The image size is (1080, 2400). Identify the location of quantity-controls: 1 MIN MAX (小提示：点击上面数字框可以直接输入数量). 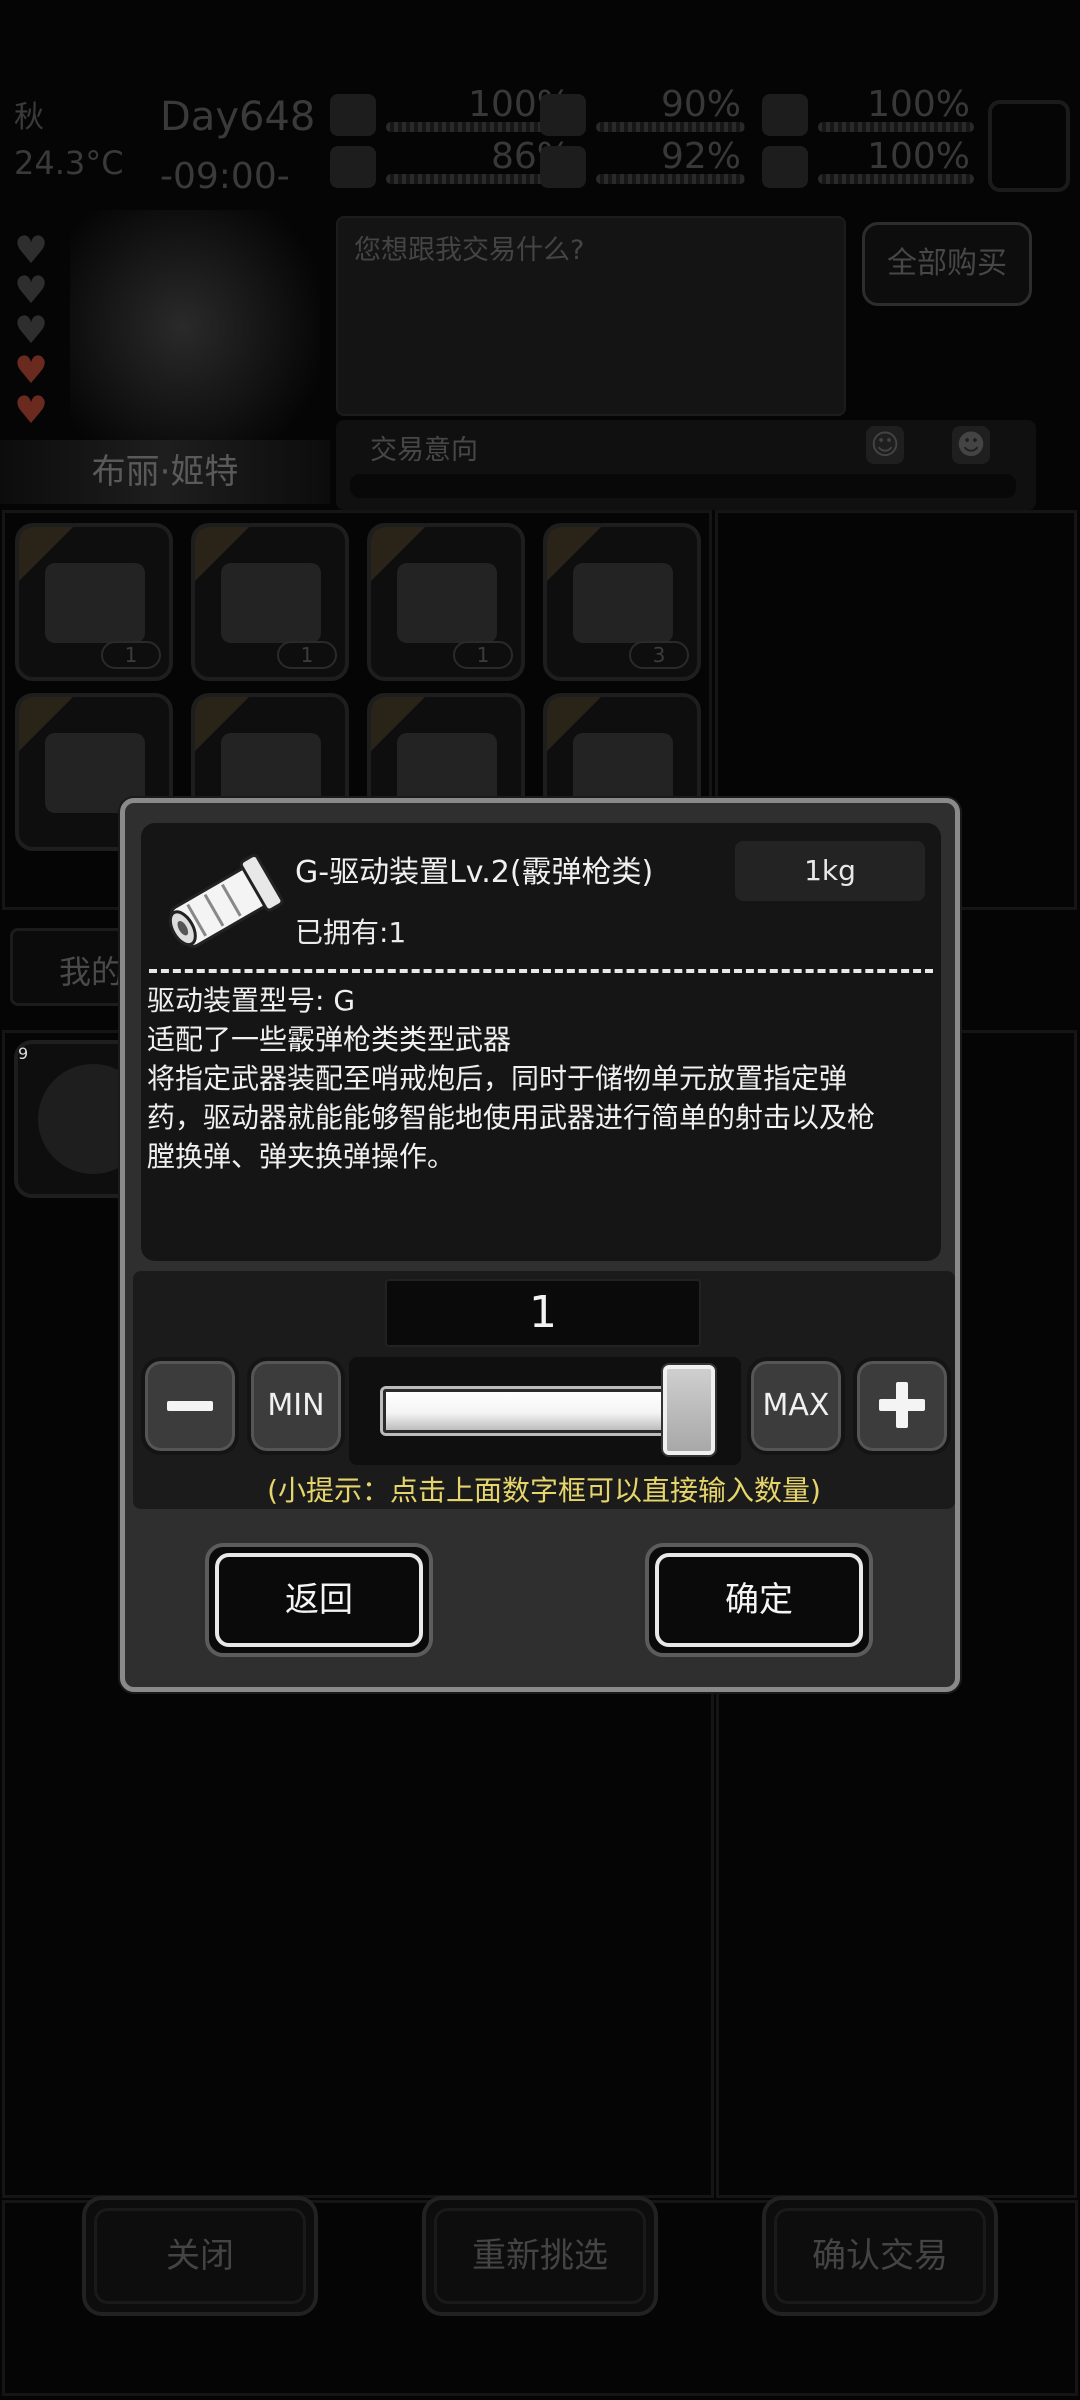
(544, 1390).